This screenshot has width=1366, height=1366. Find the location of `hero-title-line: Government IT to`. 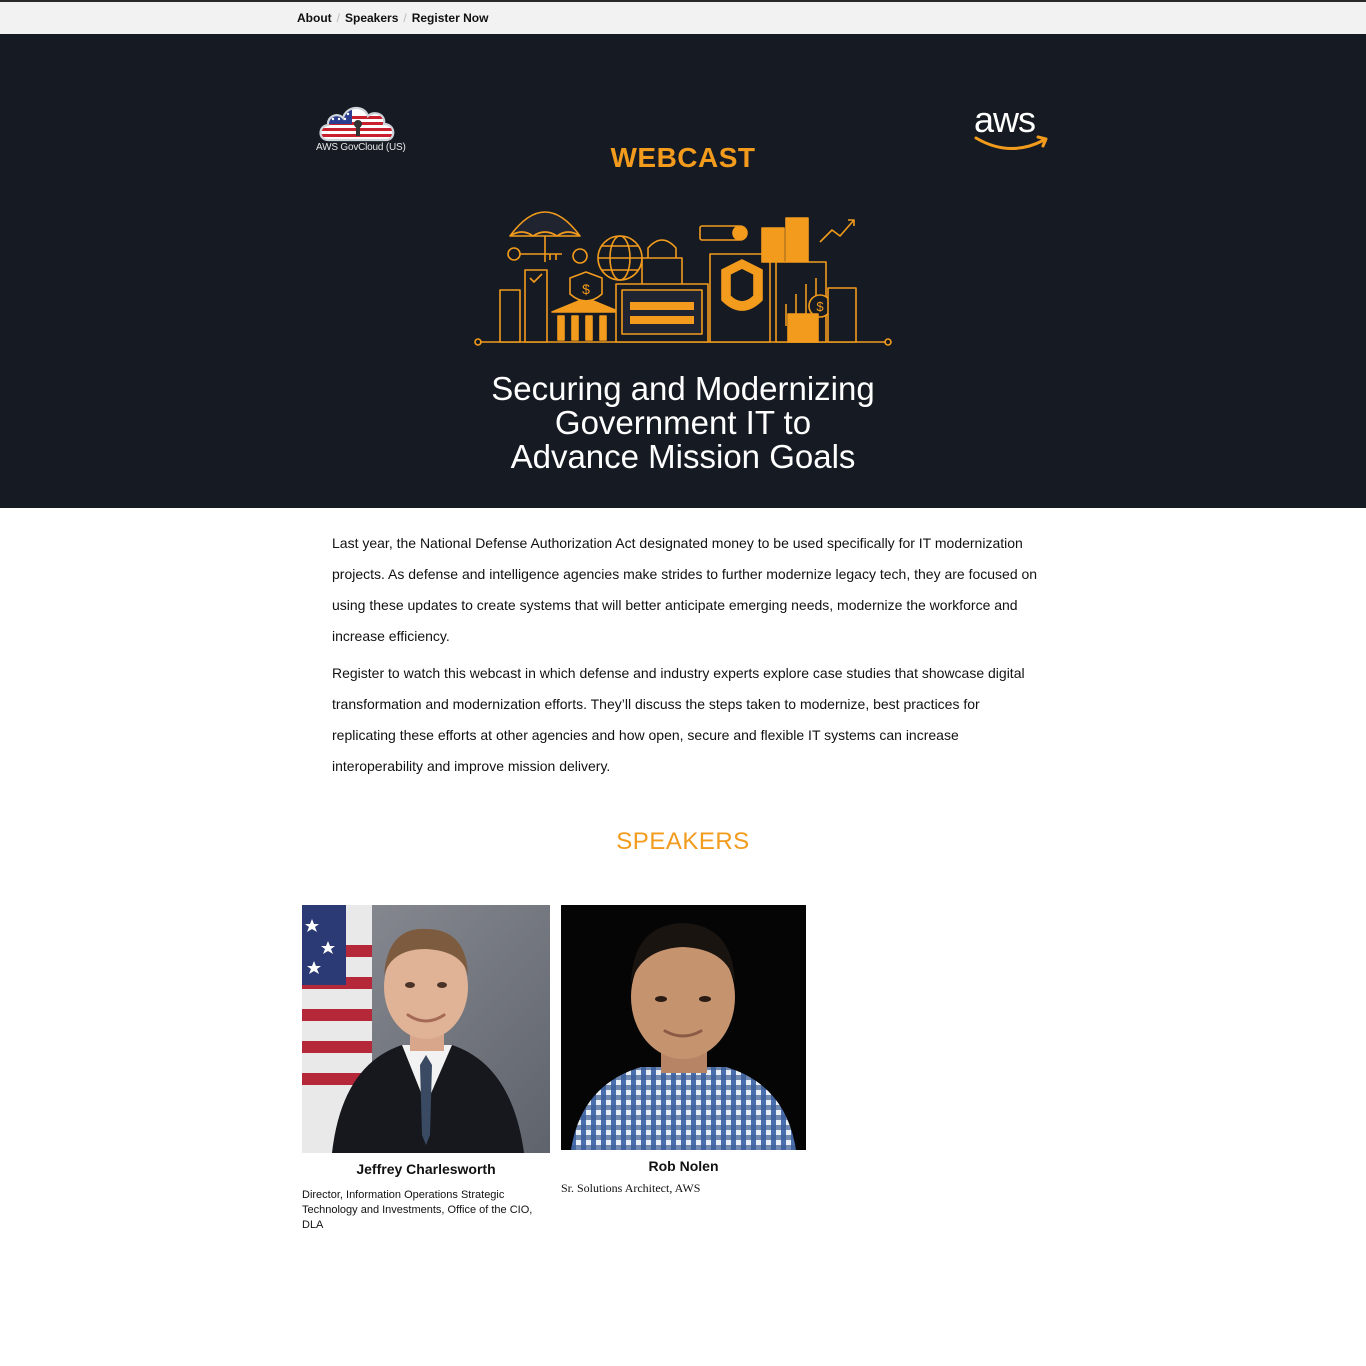

hero-title-line: Government IT to is located at coordinates (683, 422).